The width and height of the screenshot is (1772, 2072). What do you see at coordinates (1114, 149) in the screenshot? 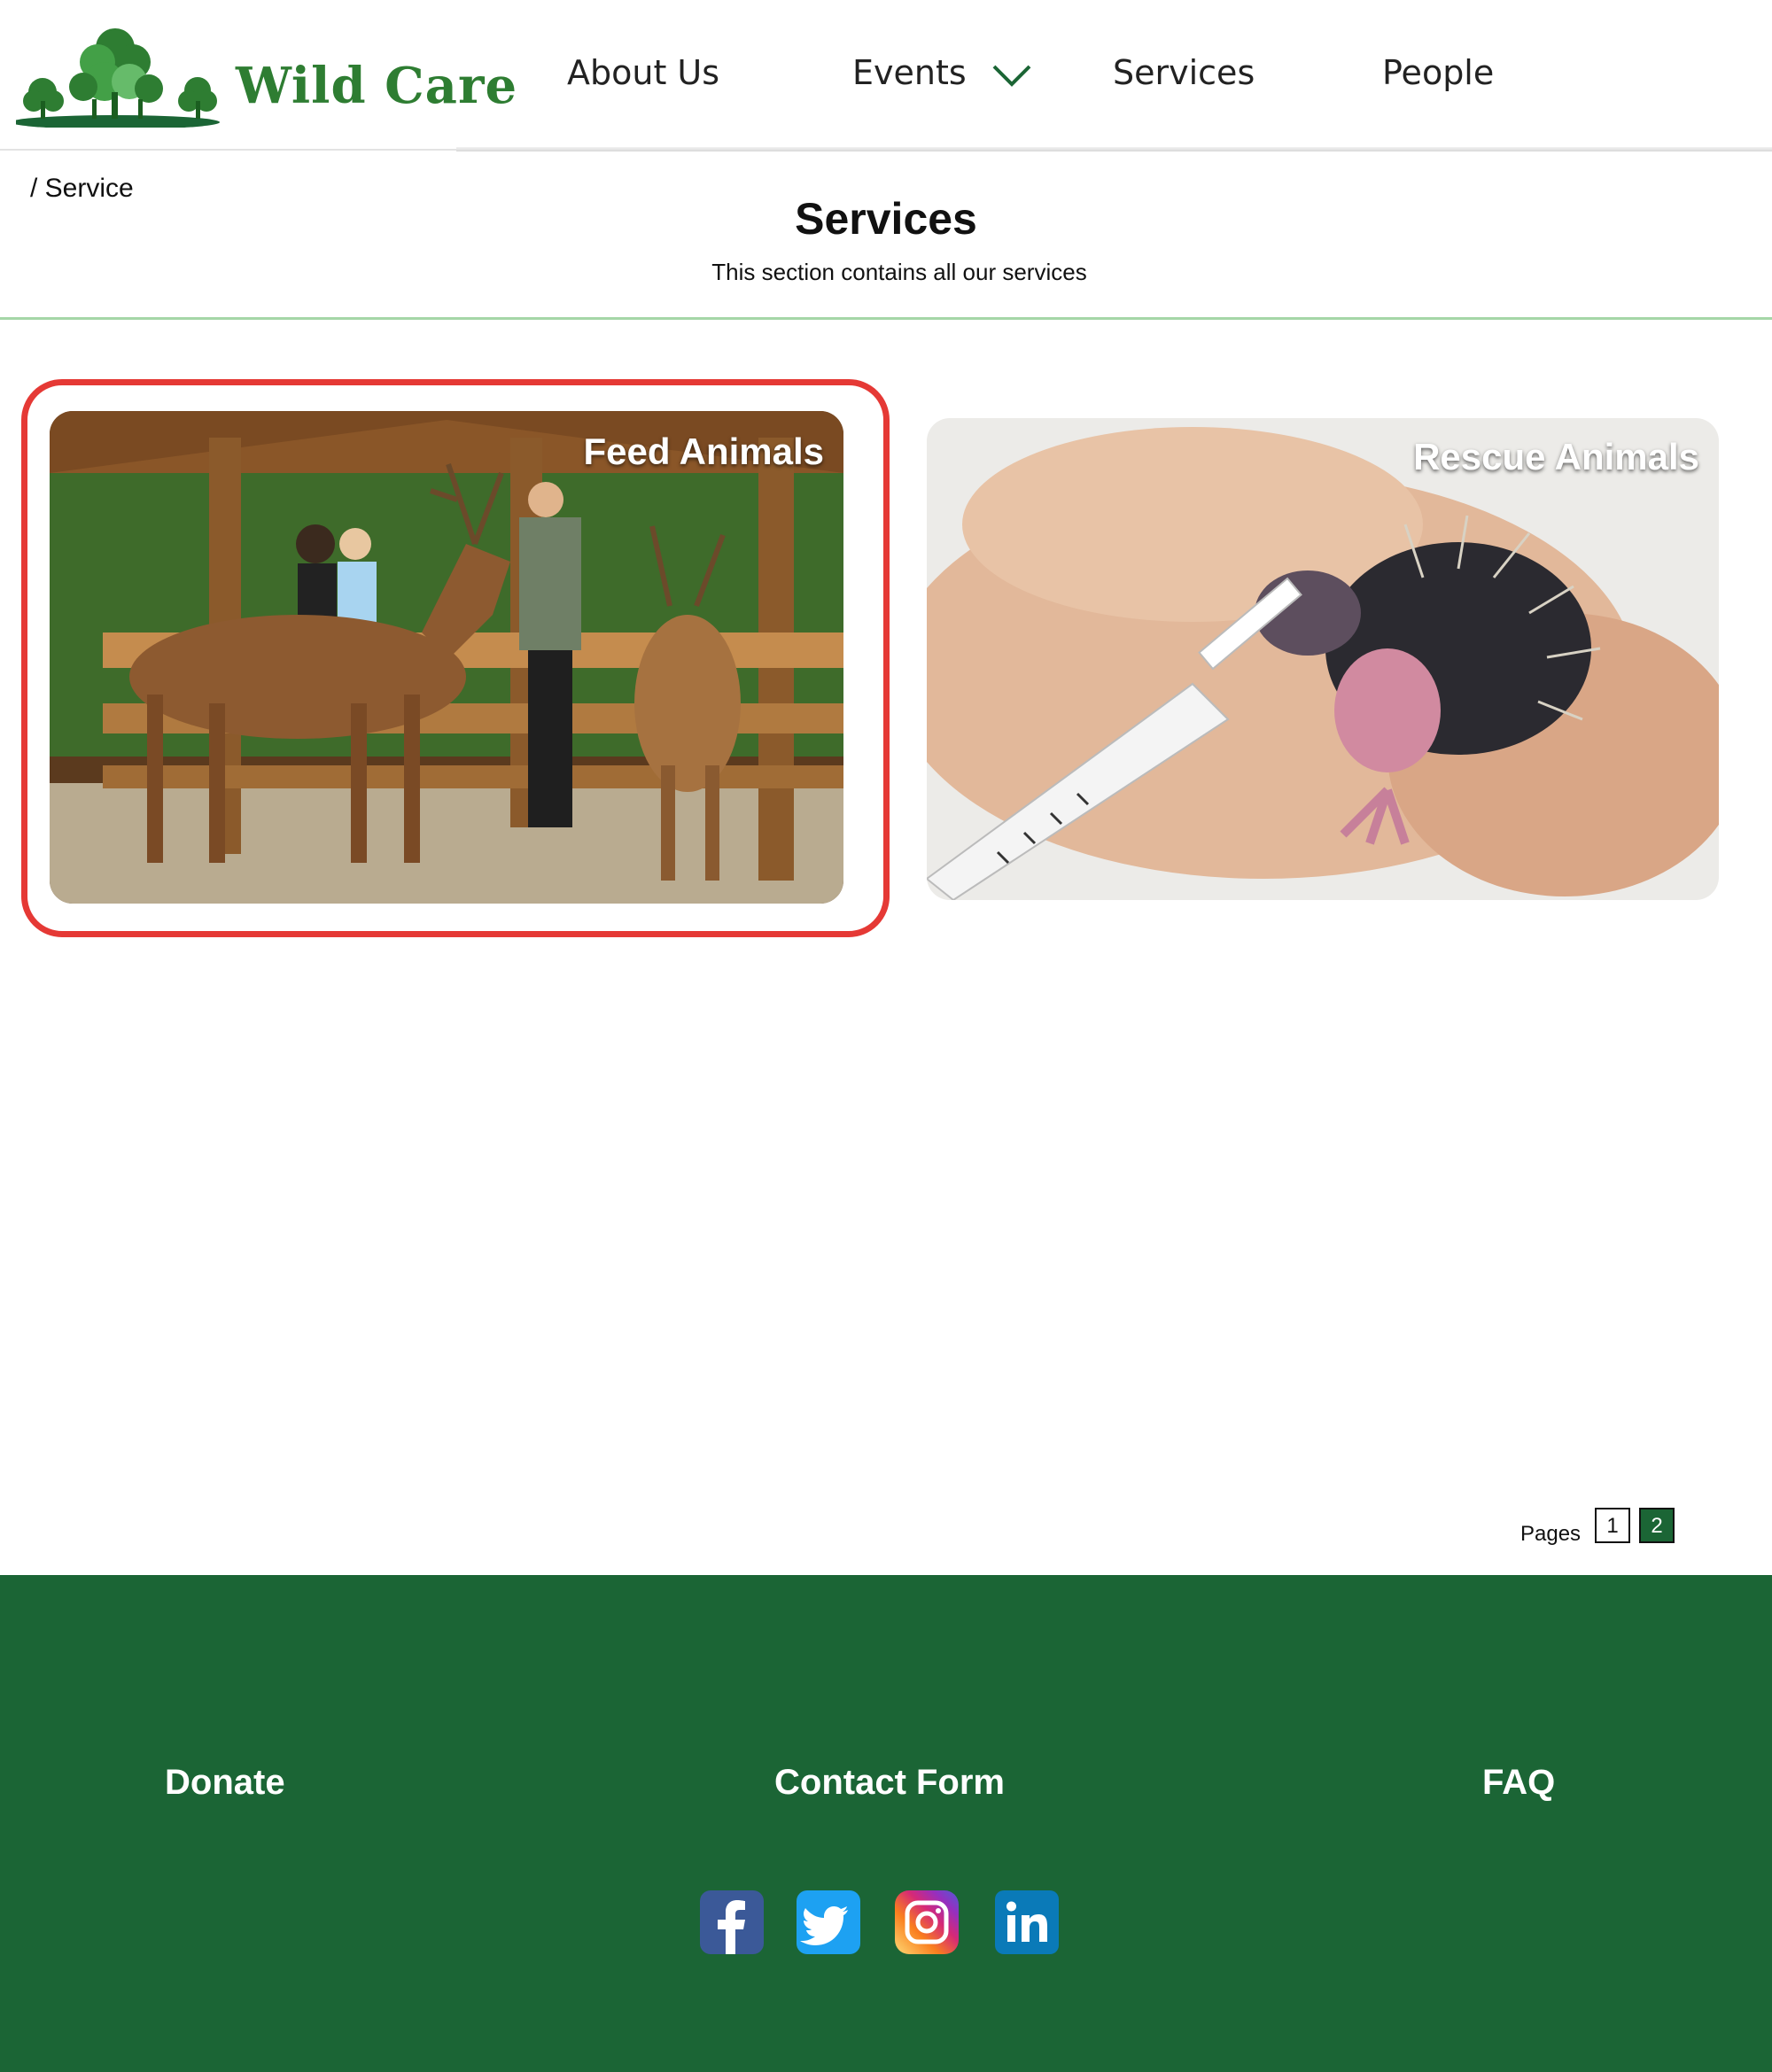
I see `header-divider-shadow` at bounding box center [1114, 149].